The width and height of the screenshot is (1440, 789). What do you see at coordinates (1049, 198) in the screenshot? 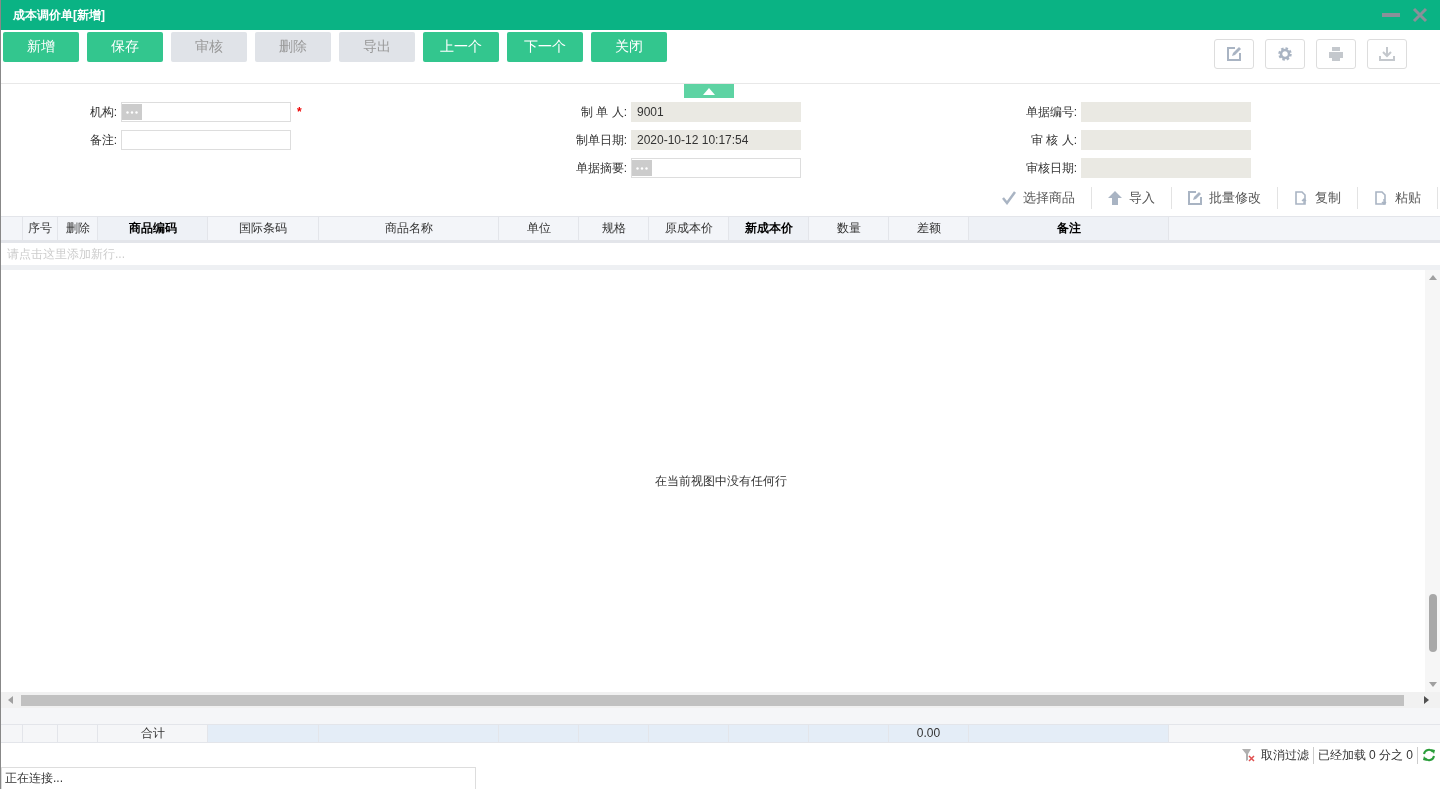
I see `grid-action-label: 选择商品` at bounding box center [1049, 198].